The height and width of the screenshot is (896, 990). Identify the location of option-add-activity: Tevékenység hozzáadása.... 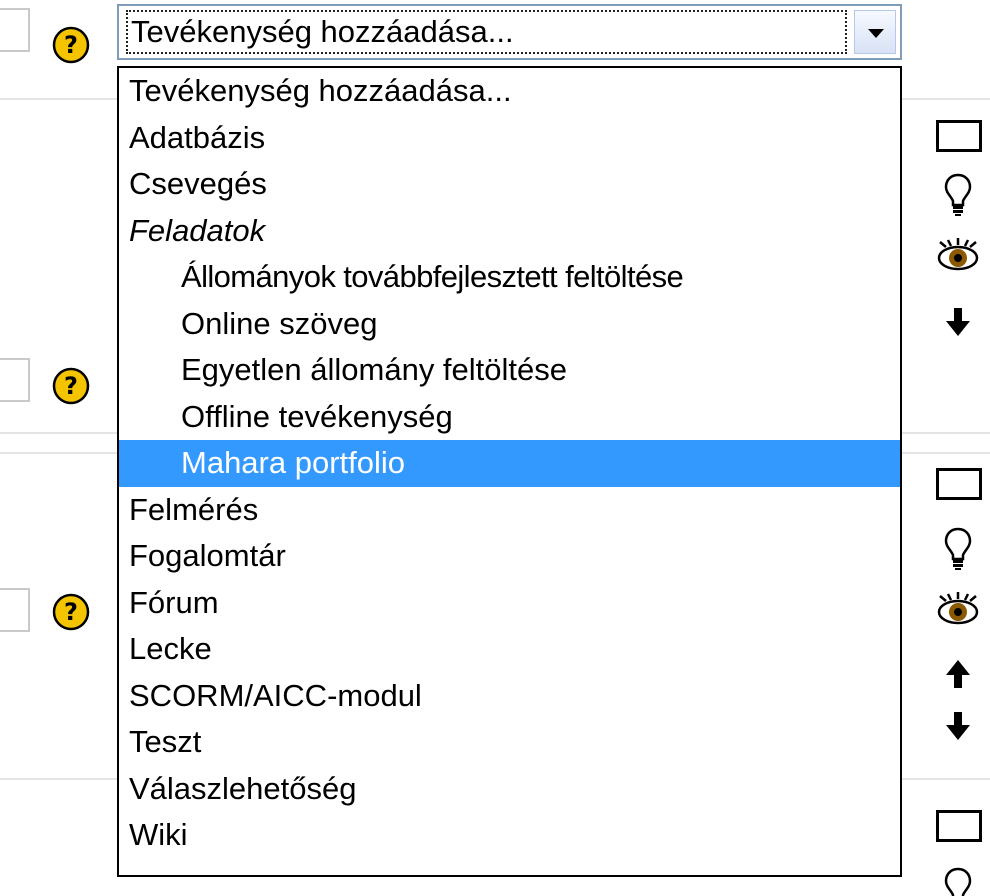
(509, 91).